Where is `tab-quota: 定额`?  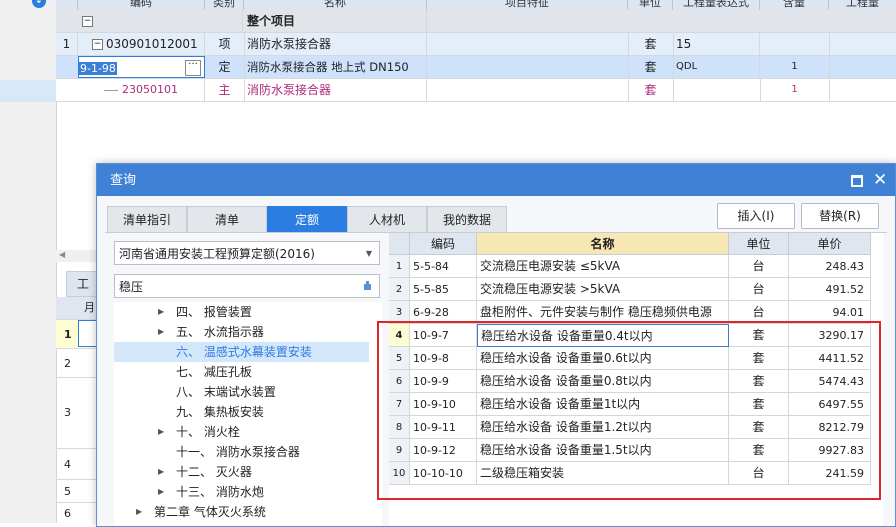 tab-quota: 定额 is located at coordinates (307, 219).